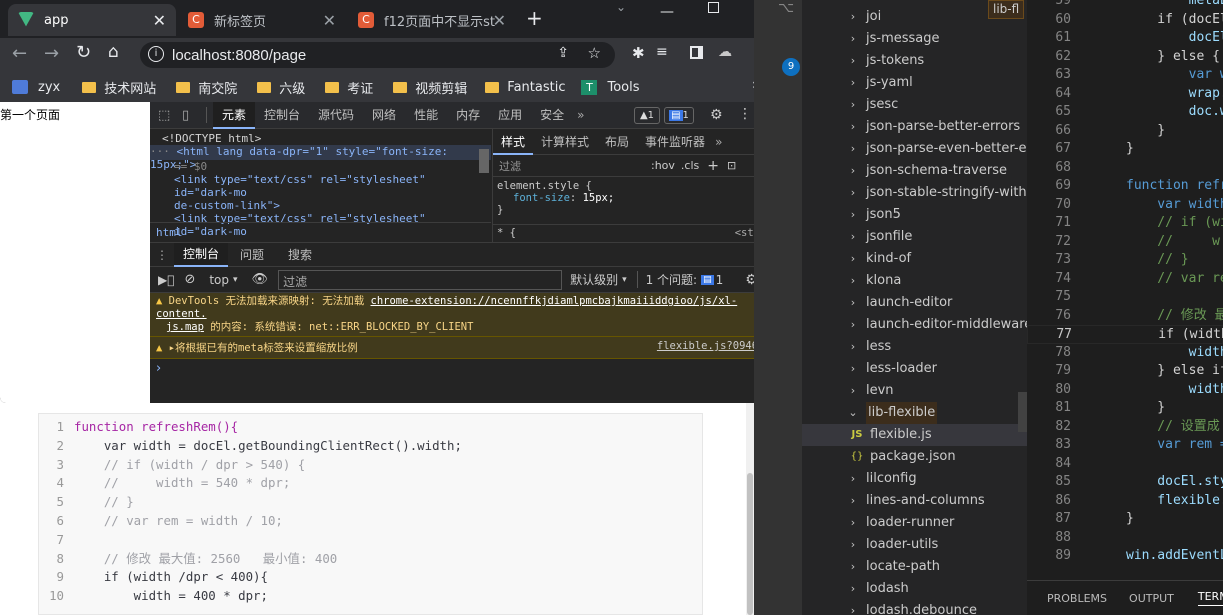 The image size is (1223, 615). What do you see at coordinates (914, 281) in the screenshot?
I see `explorer-item: › klona` at bounding box center [914, 281].